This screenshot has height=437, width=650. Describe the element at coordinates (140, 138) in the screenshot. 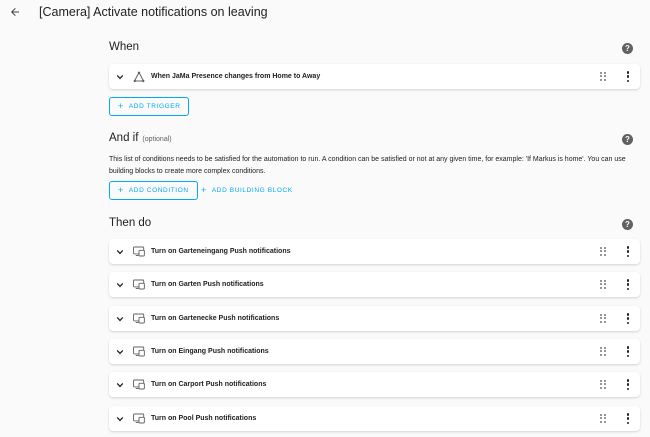

I see `and-if-section-header: And if (optional)` at that location.